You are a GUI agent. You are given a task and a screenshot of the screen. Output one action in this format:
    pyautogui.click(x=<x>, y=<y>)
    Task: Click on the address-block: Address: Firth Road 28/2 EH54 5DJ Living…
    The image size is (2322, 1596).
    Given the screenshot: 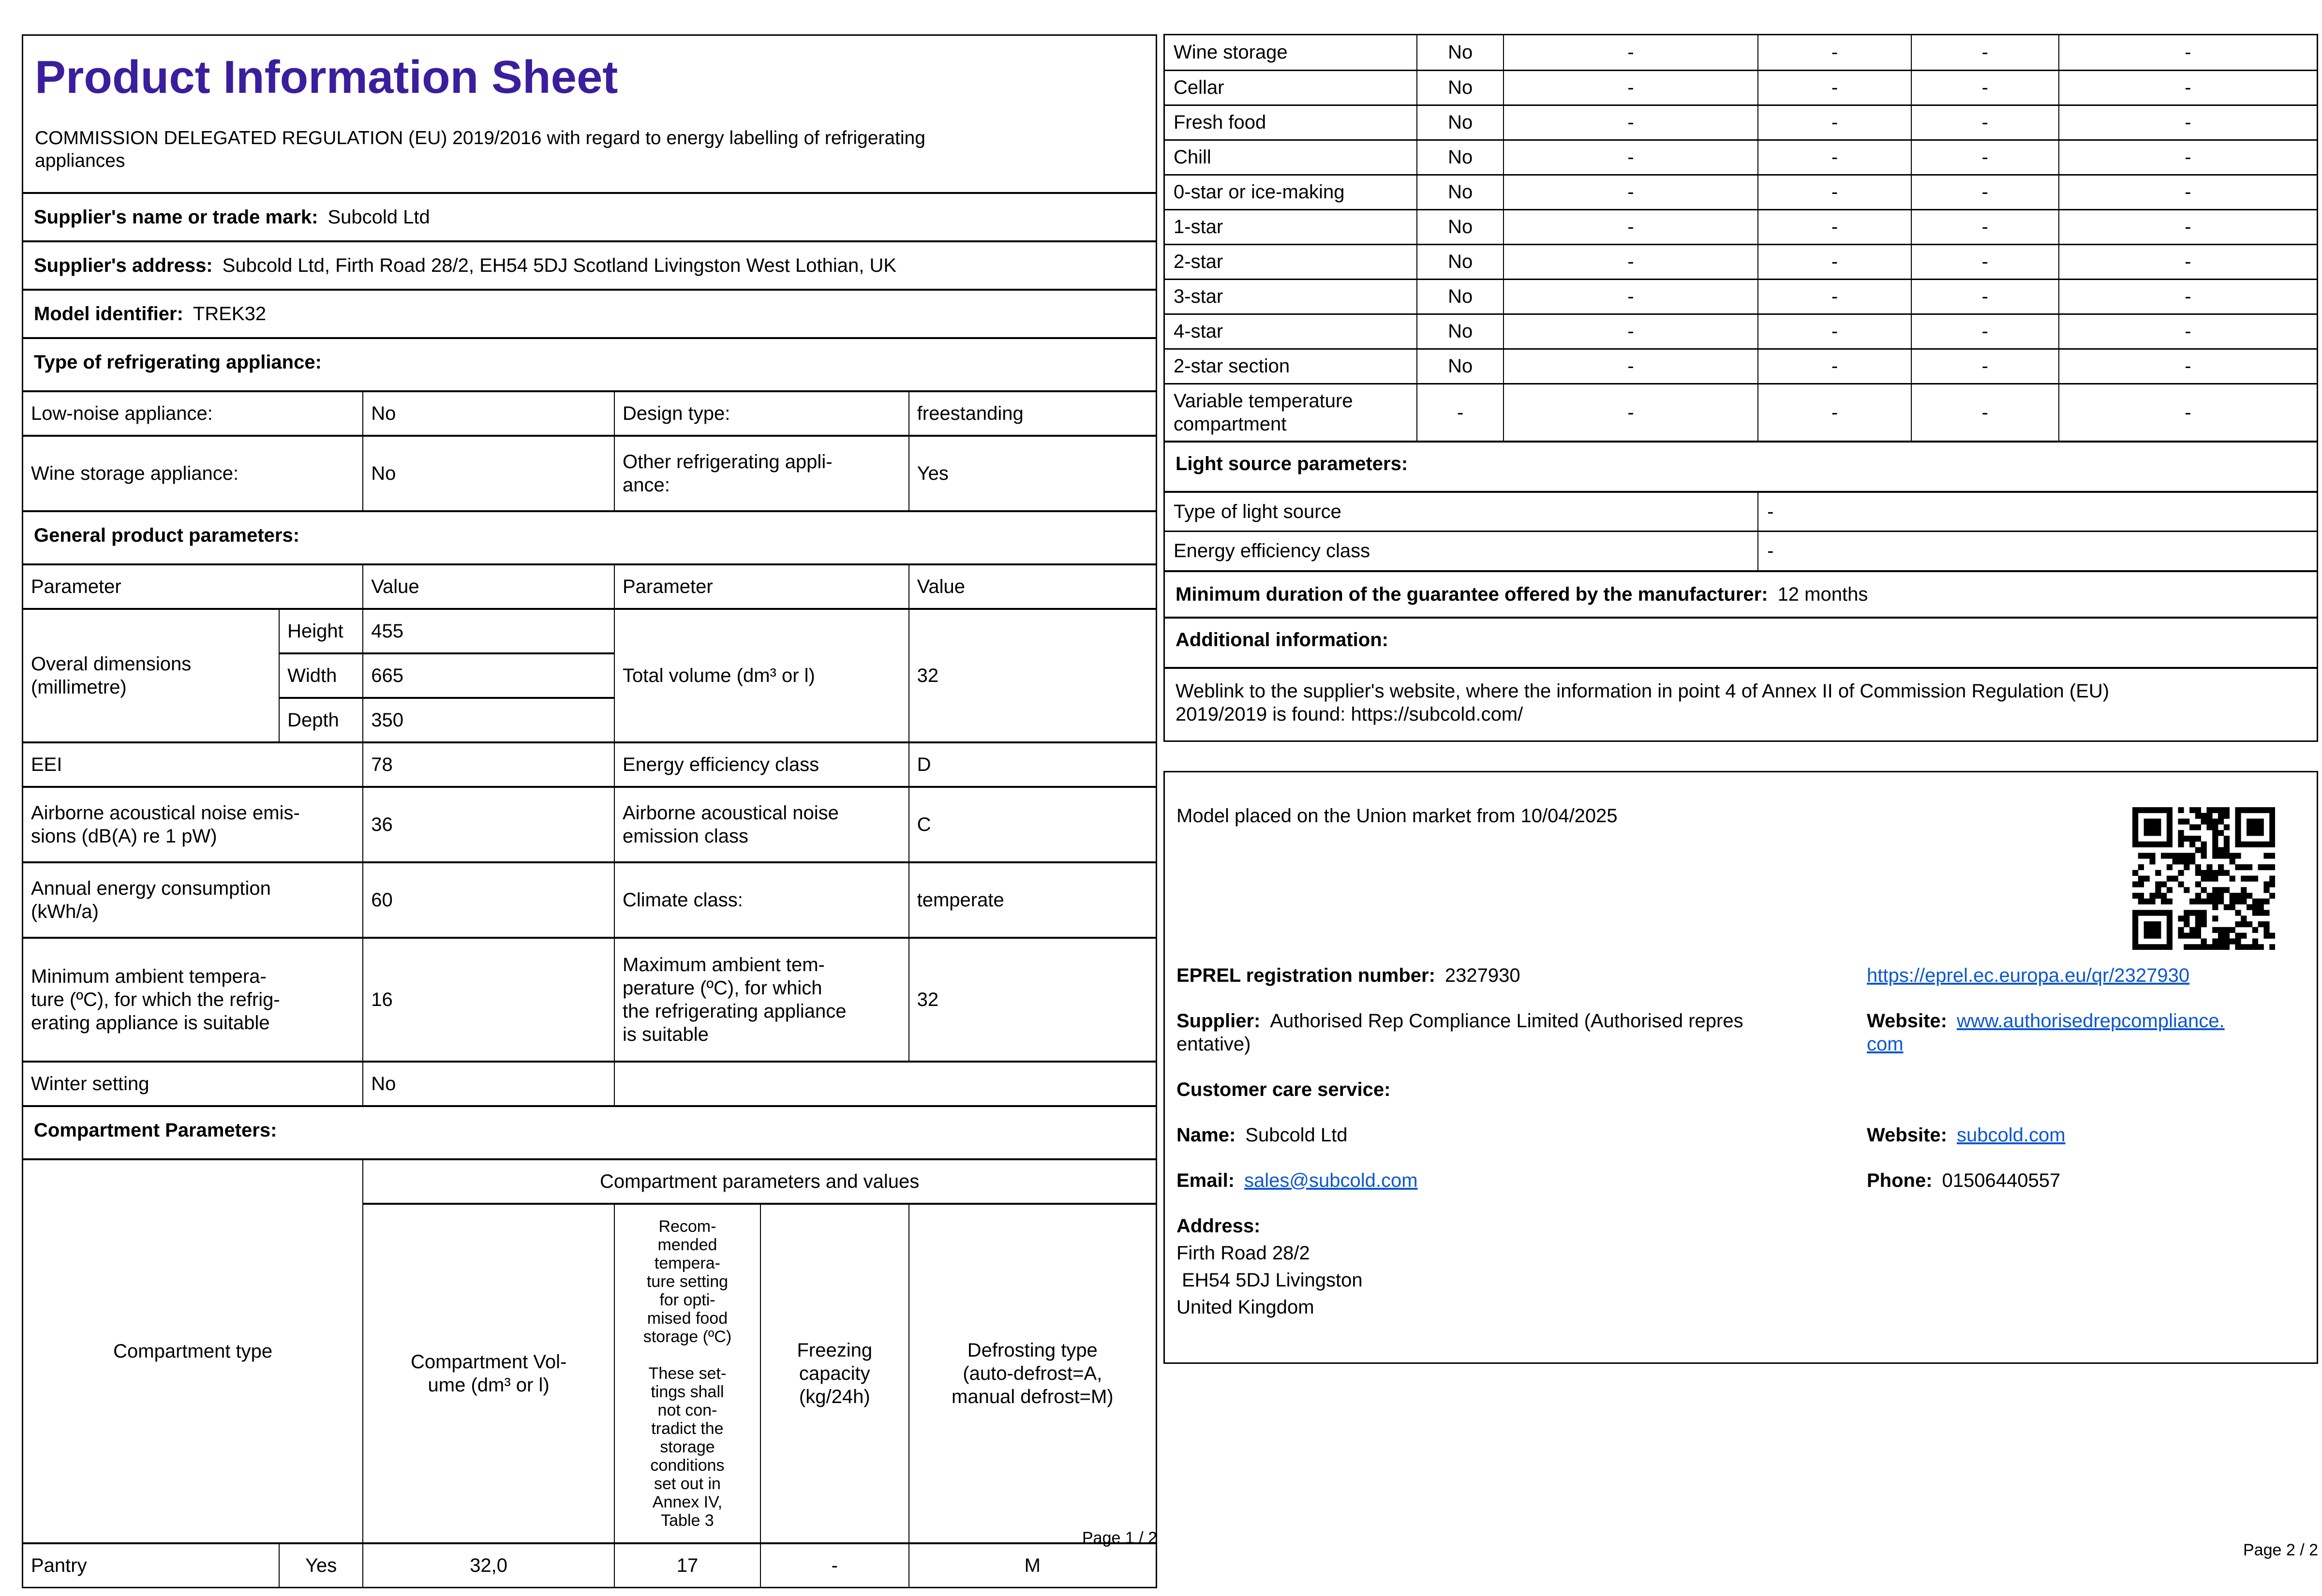 What is the action you would take?
    pyautogui.click(x=1521, y=1266)
    